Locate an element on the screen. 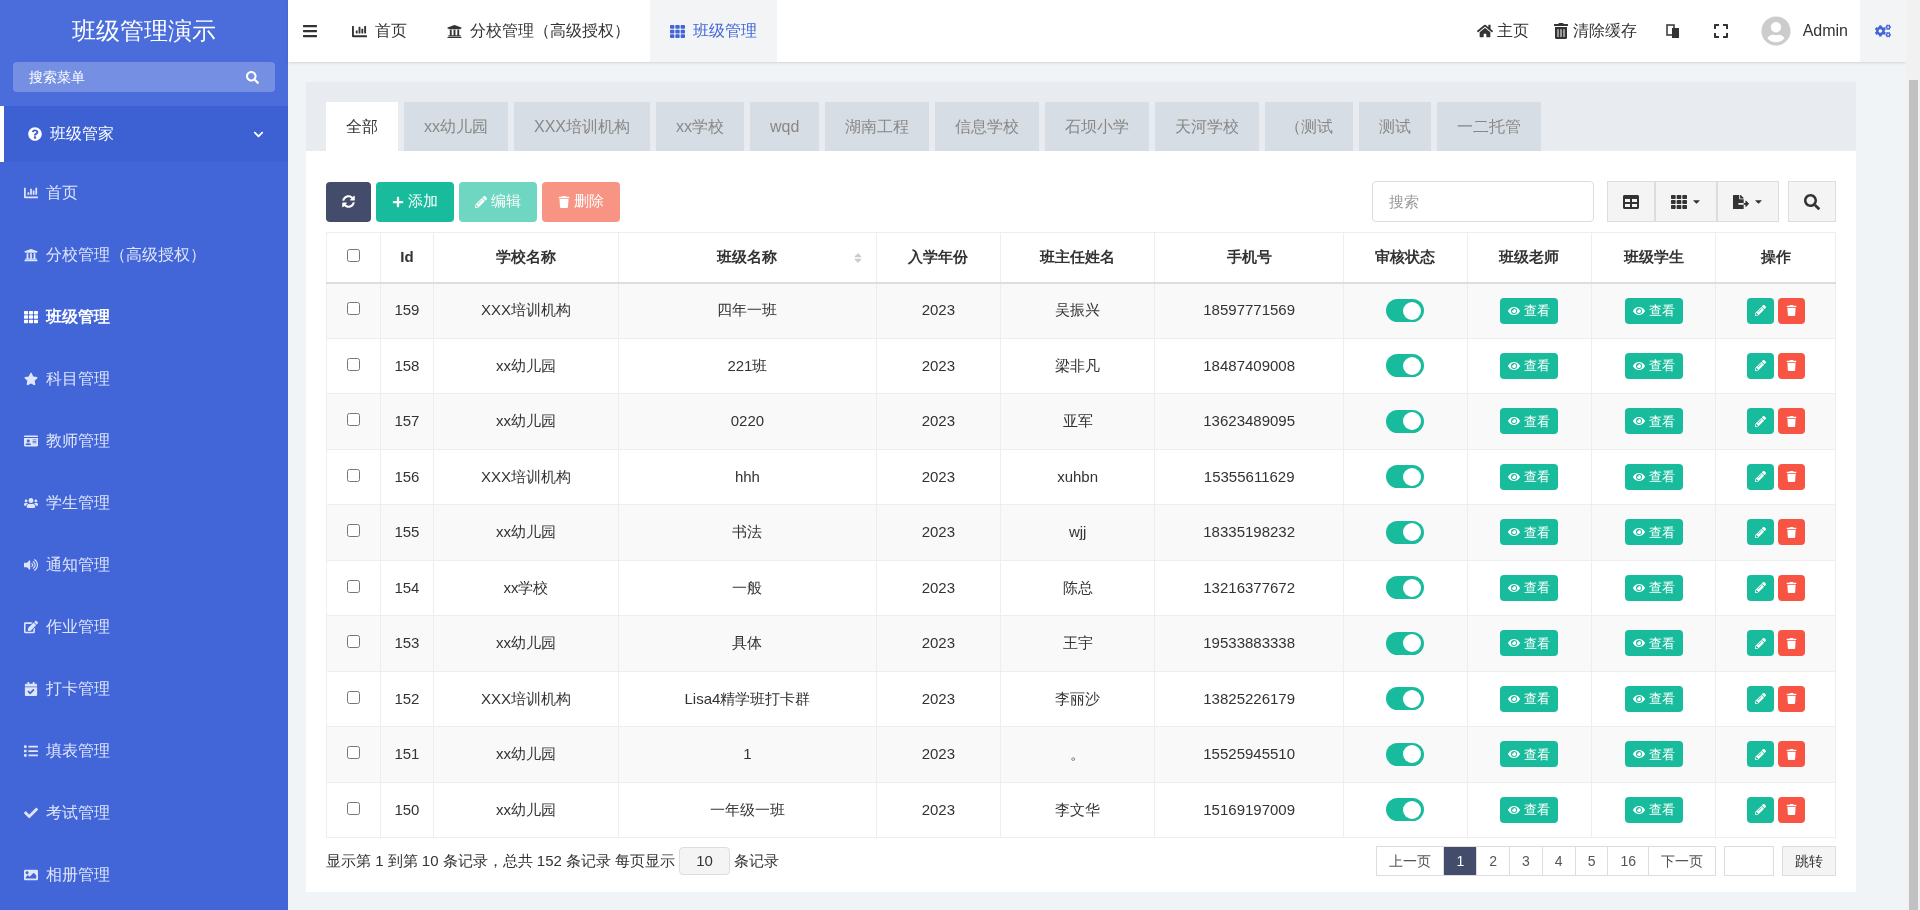 The width and height of the screenshot is (1920, 910). sidebar-item: 考试管理 is located at coordinates (144, 813).